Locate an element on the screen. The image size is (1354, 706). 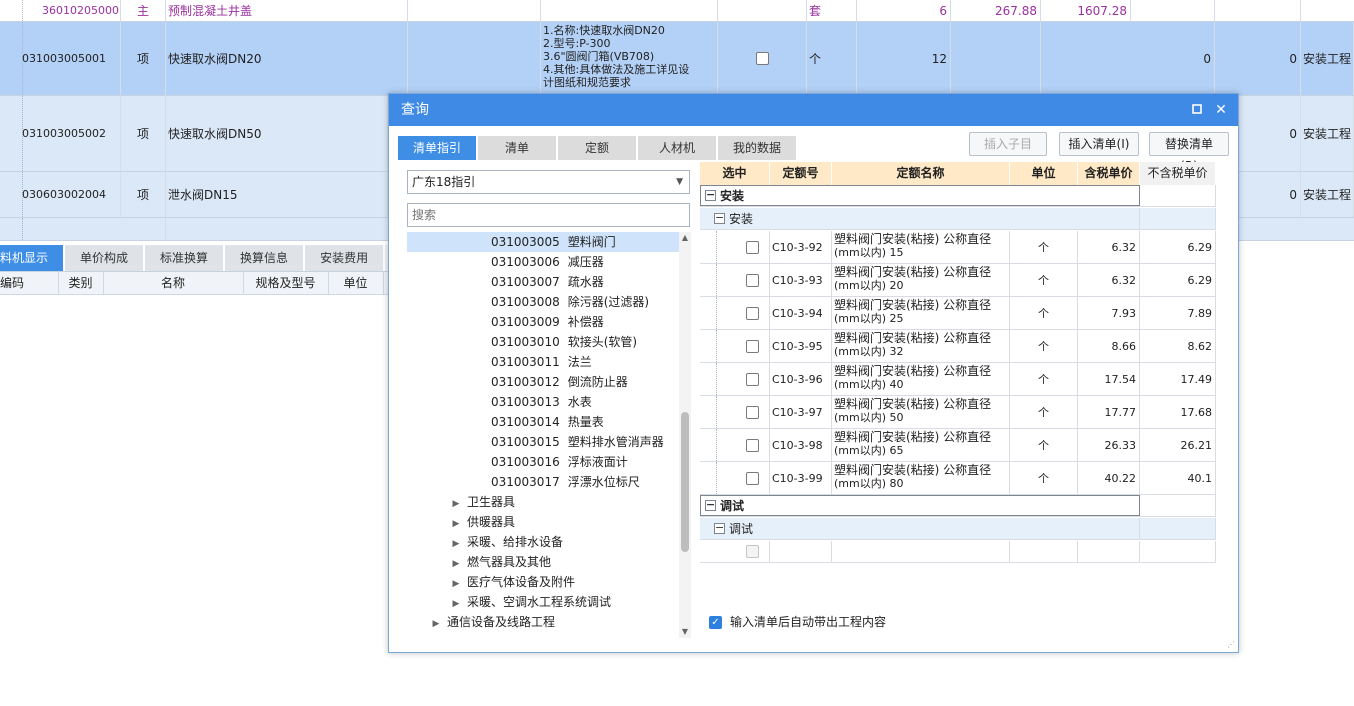
tree-item: 031003008 除污器(过滤器) is located at coordinates (543, 302).